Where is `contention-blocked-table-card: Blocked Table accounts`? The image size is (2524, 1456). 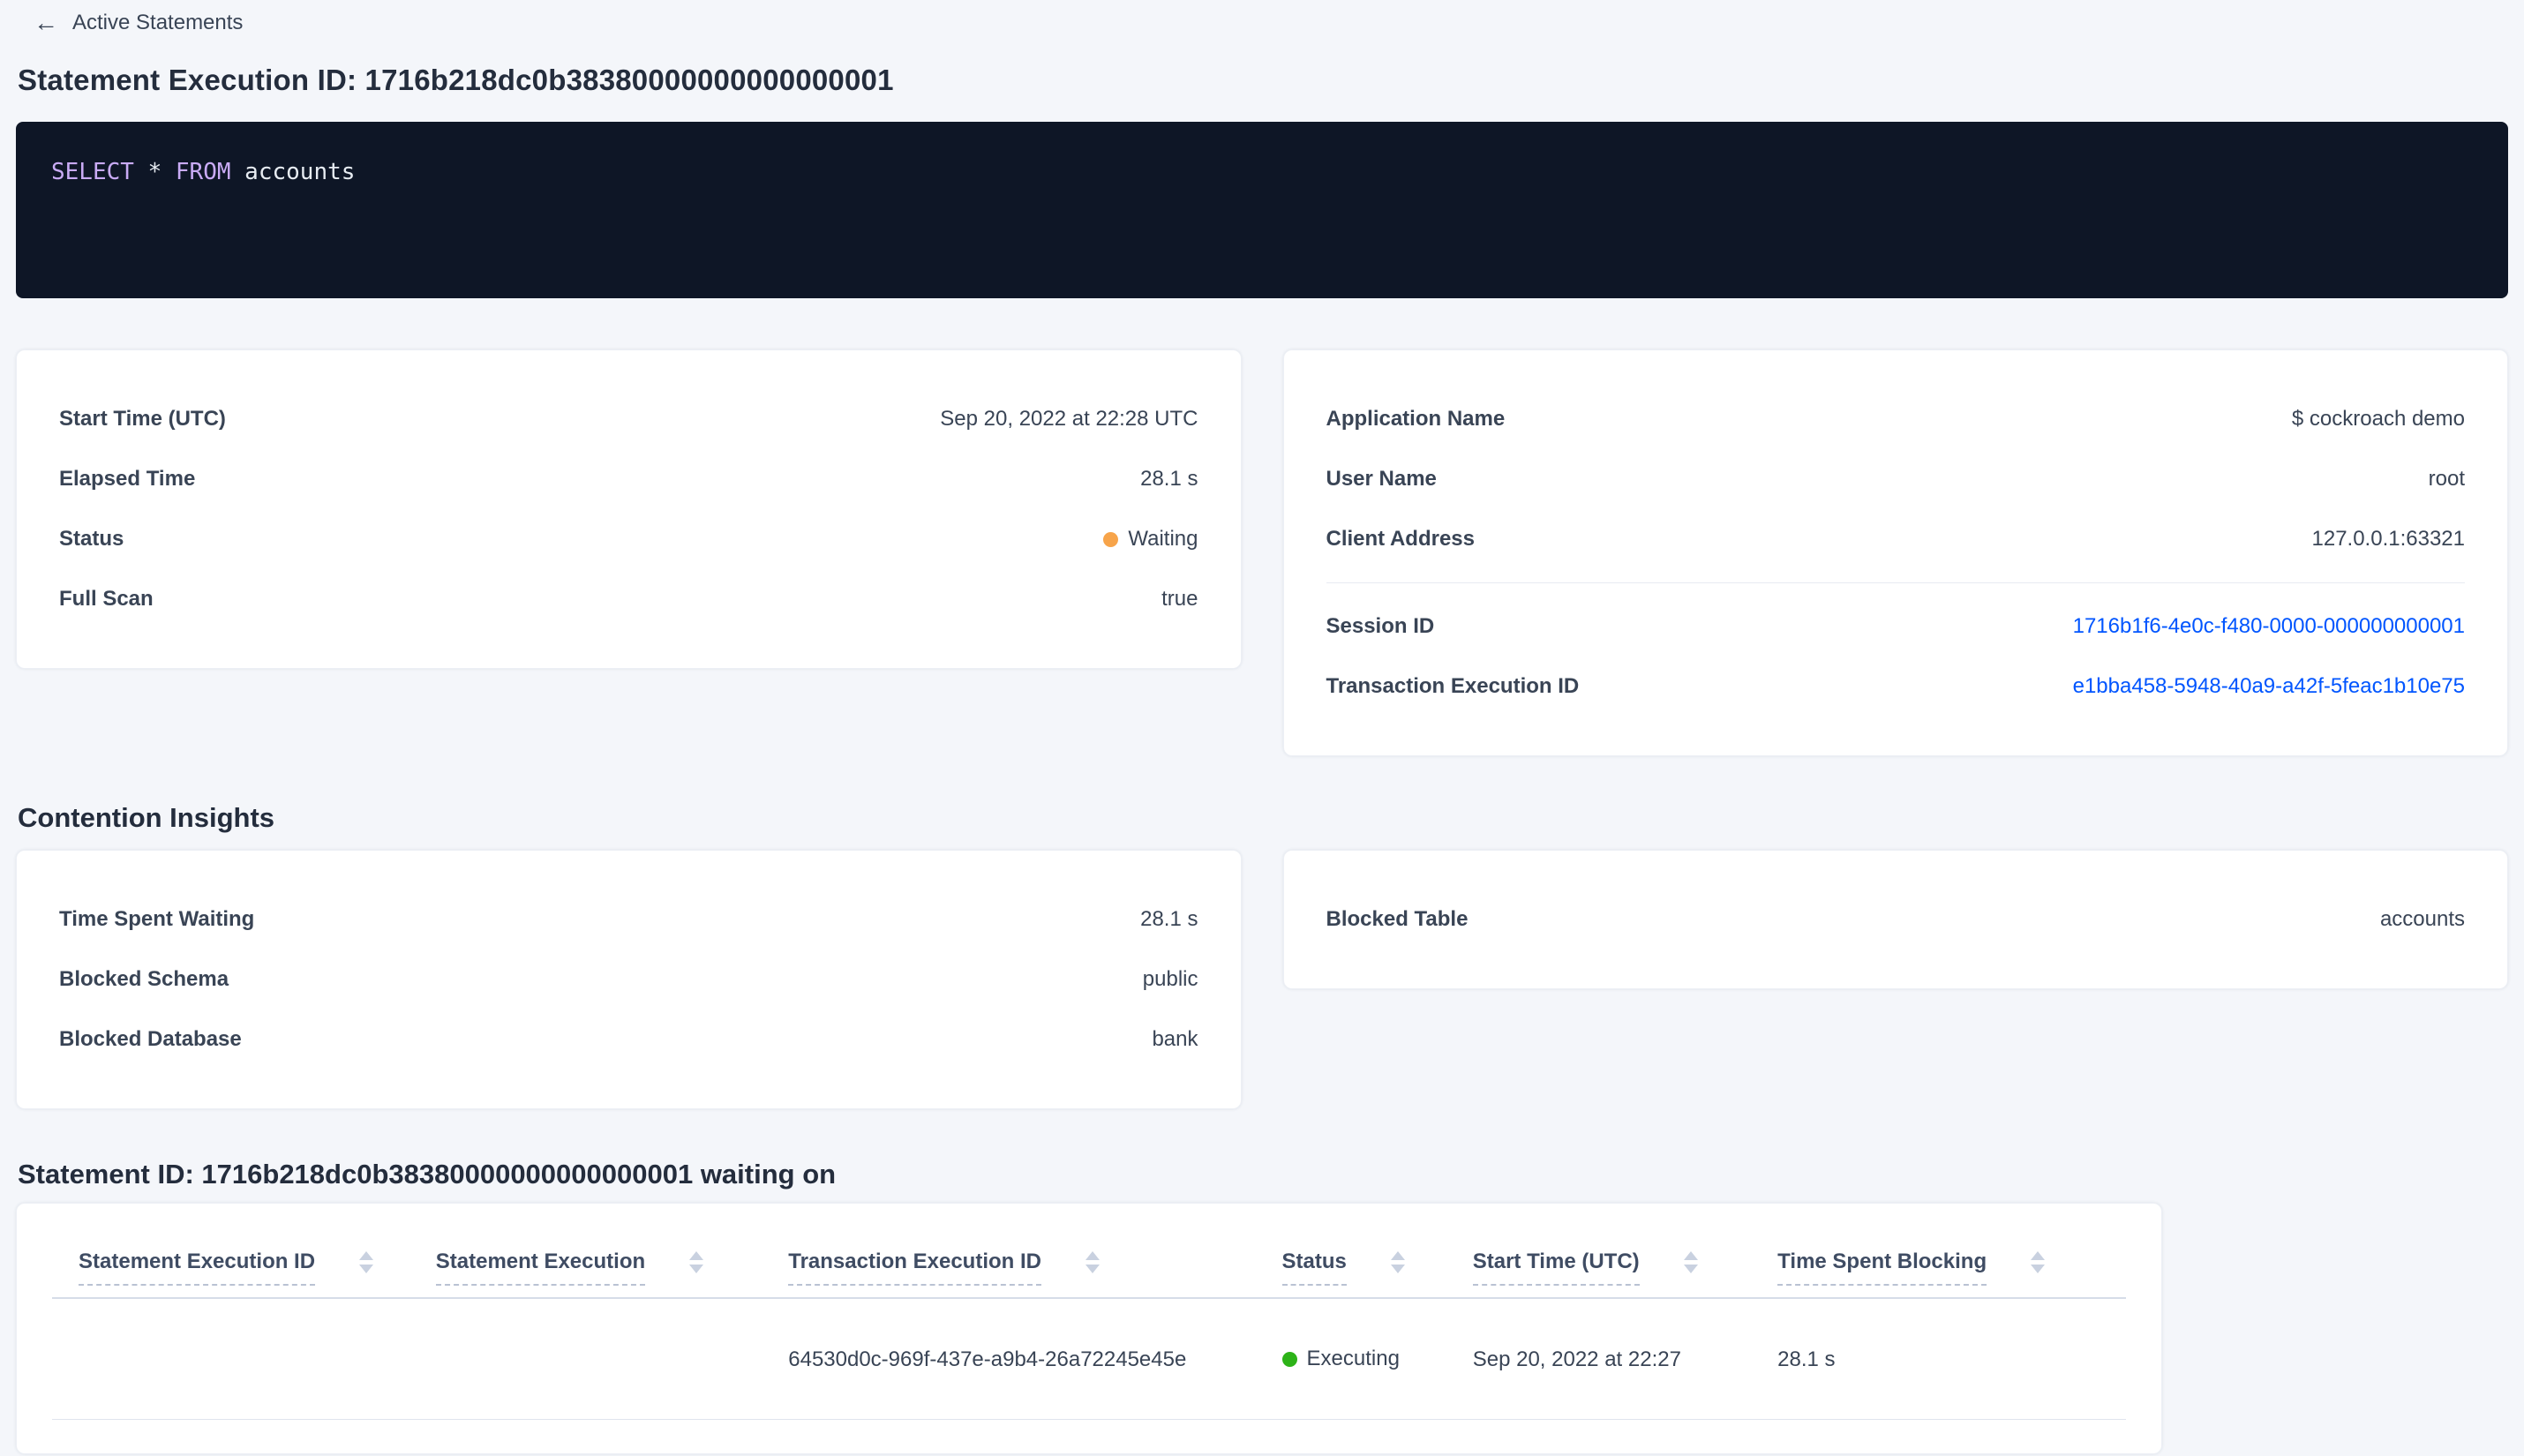 contention-blocked-table-card: Blocked Table accounts is located at coordinates (1895, 919).